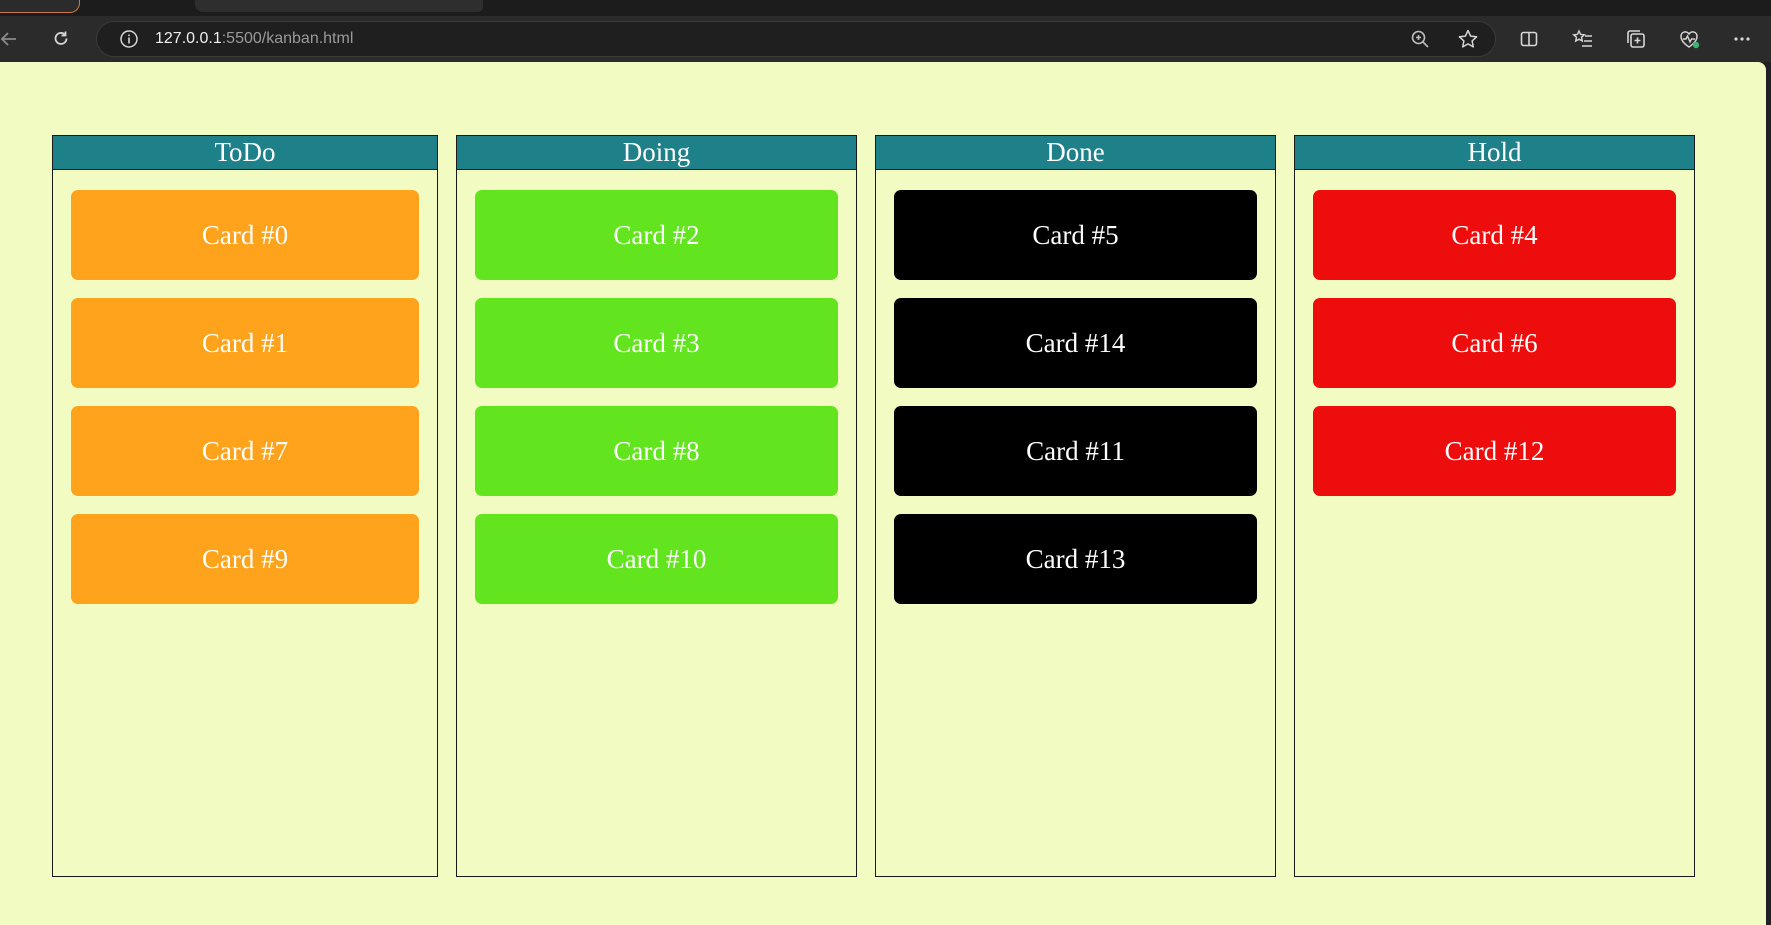  What do you see at coordinates (1468, 39) in the screenshot?
I see `star-icon` at bounding box center [1468, 39].